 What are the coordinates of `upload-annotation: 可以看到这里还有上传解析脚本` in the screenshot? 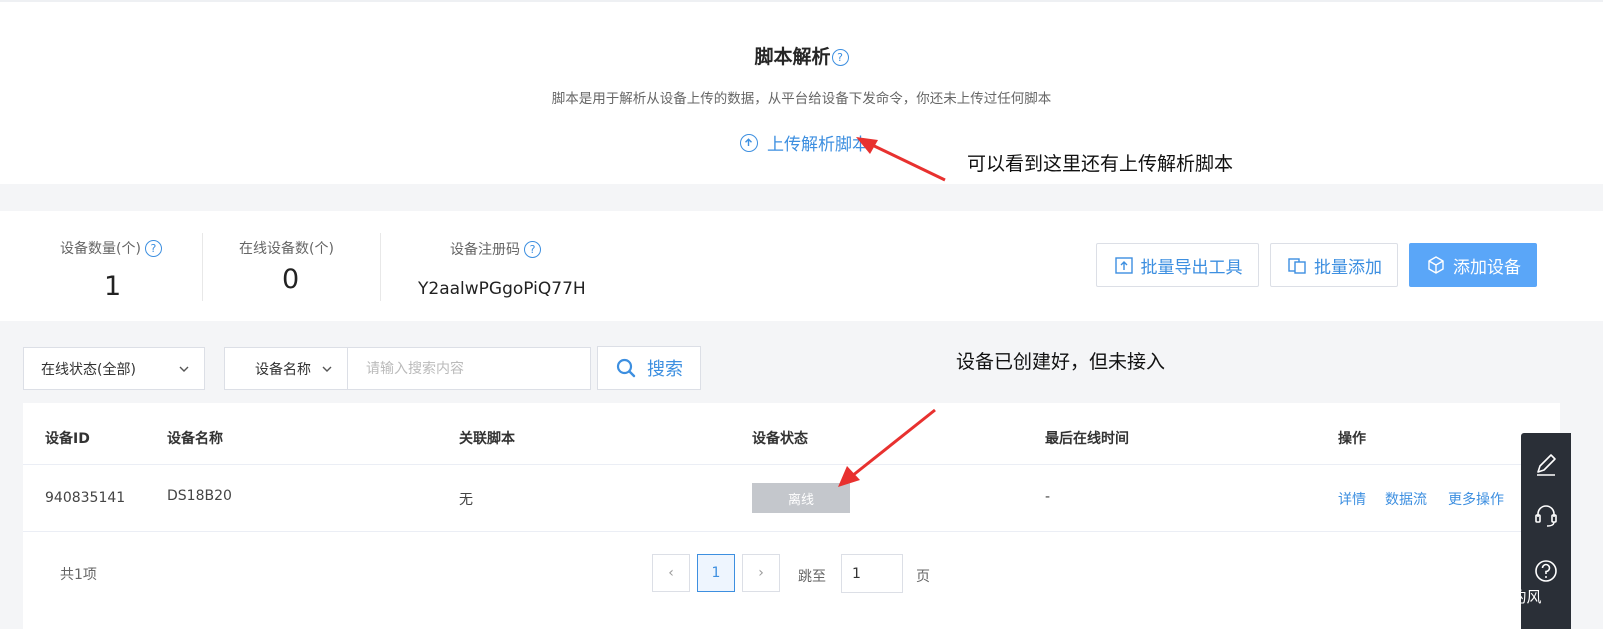 It's located at (1100, 164).